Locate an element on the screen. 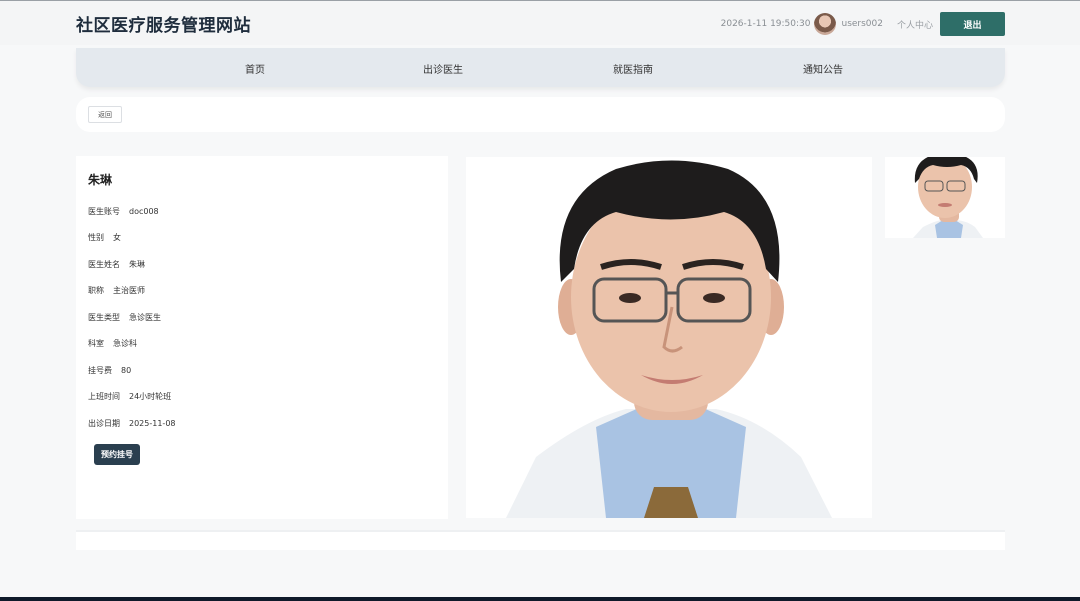  nav-item-notices: 通知公告 is located at coordinates (823, 68).